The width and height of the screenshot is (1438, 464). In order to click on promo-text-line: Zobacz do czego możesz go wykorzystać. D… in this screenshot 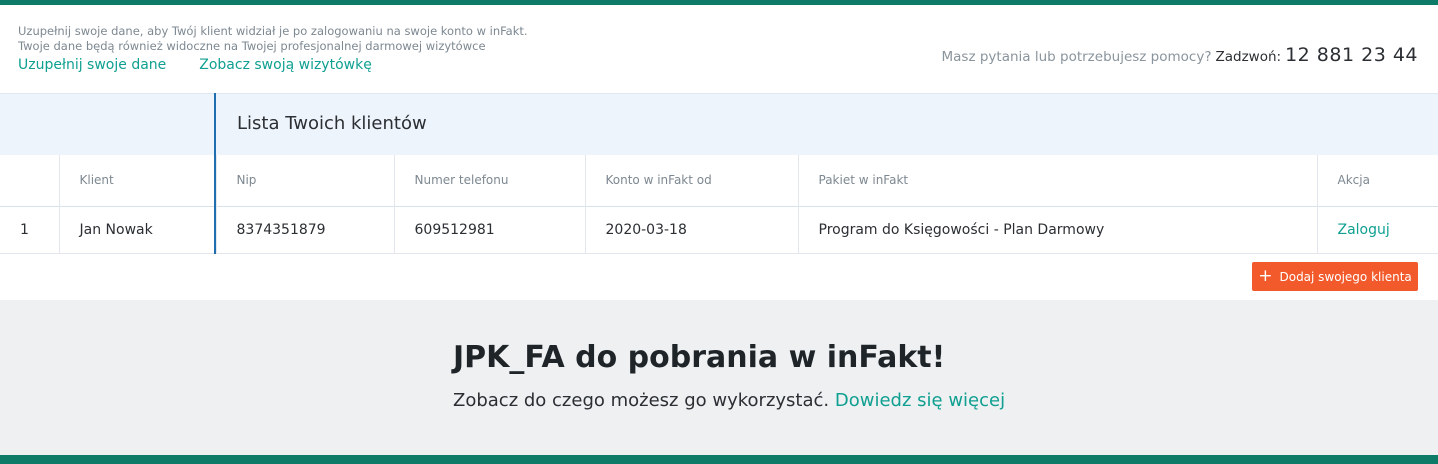, I will do `click(729, 400)`.